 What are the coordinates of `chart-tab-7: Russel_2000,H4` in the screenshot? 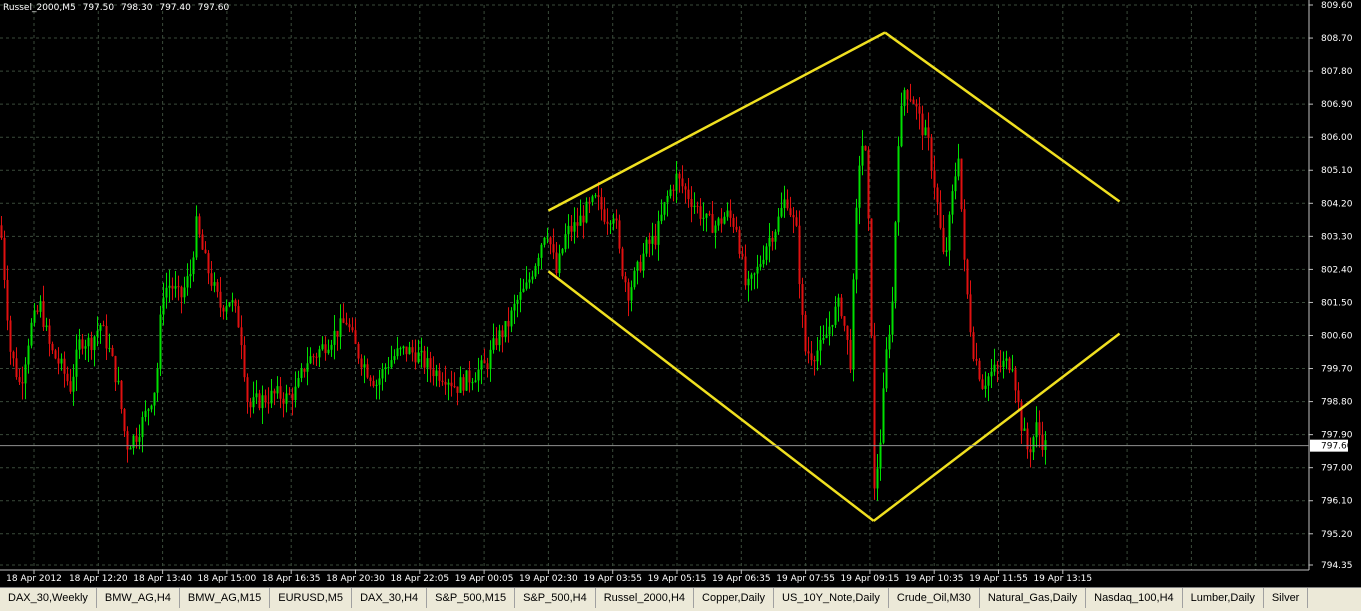 It's located at (645, 598).